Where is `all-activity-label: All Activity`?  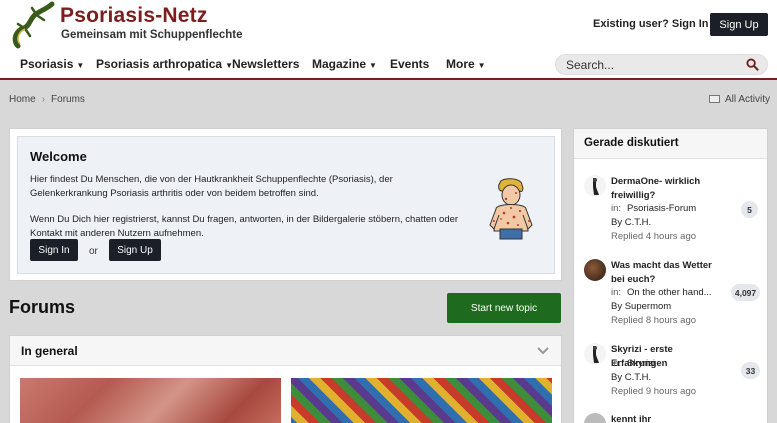
all-activity-label: All Activity is located at coordinates (748, 99).